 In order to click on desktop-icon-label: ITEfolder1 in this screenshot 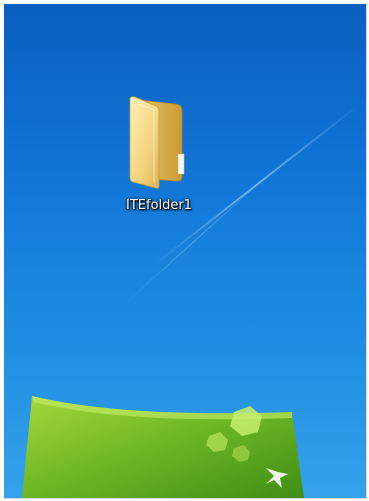, I will do `click(159, 205)`.